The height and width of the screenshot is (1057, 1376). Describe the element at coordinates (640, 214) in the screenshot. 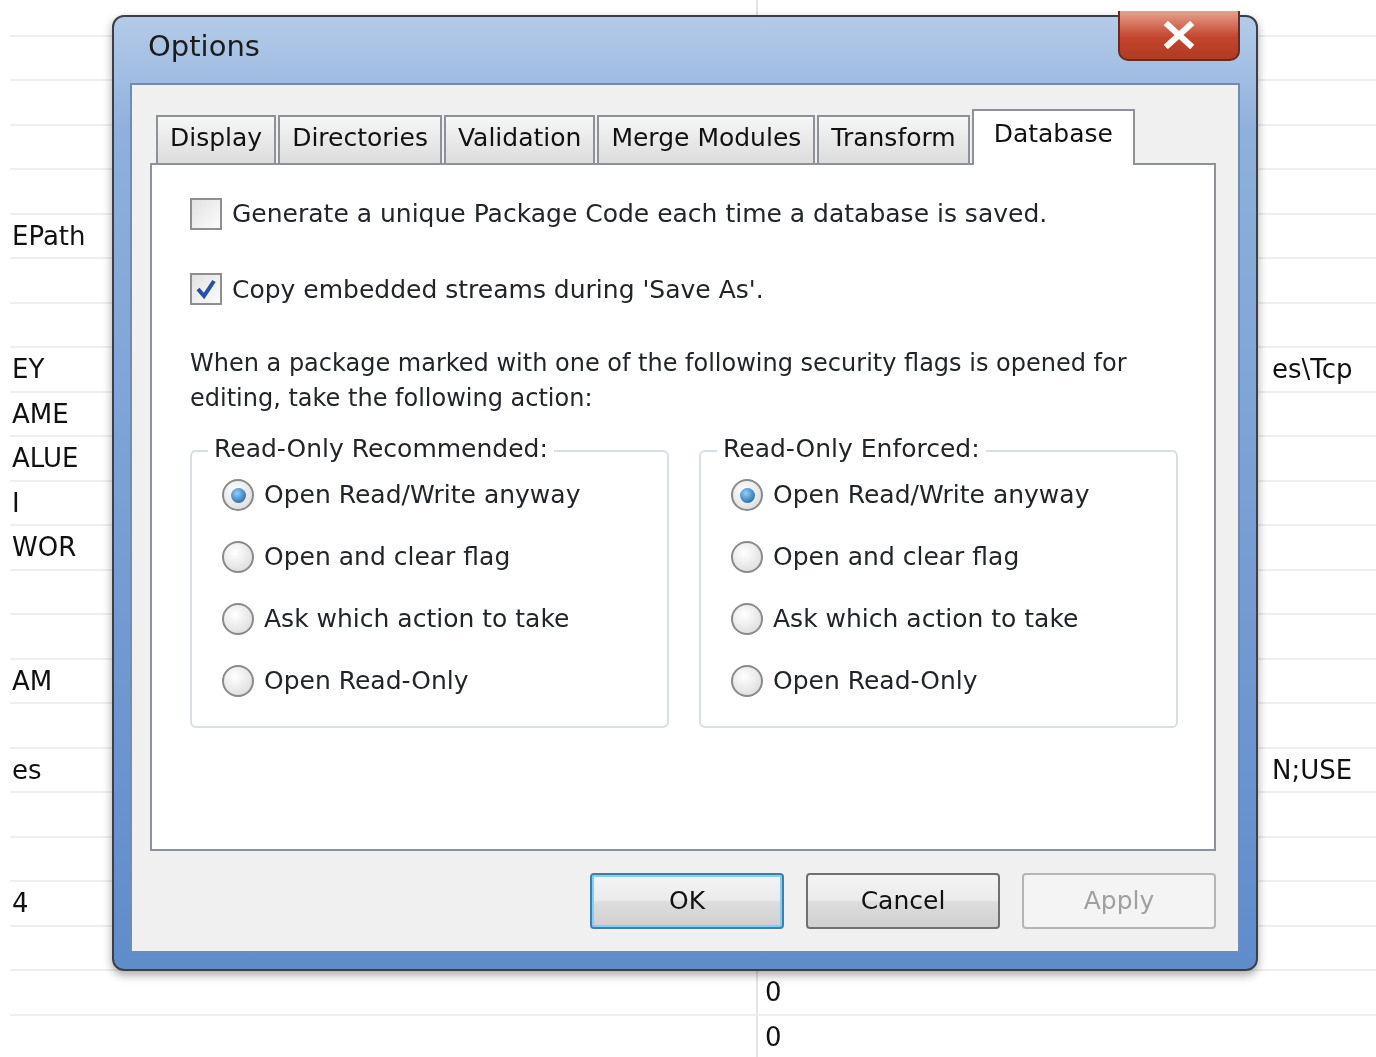

I see `checkbox-label: Generate a unique Package Code each time a database is saved.` at that location.